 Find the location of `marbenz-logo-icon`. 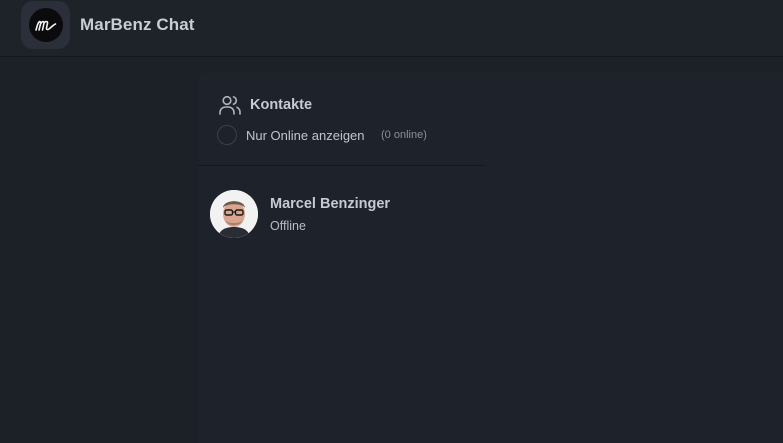

marbenz-logo-icon is located at coordinates (45, 25).